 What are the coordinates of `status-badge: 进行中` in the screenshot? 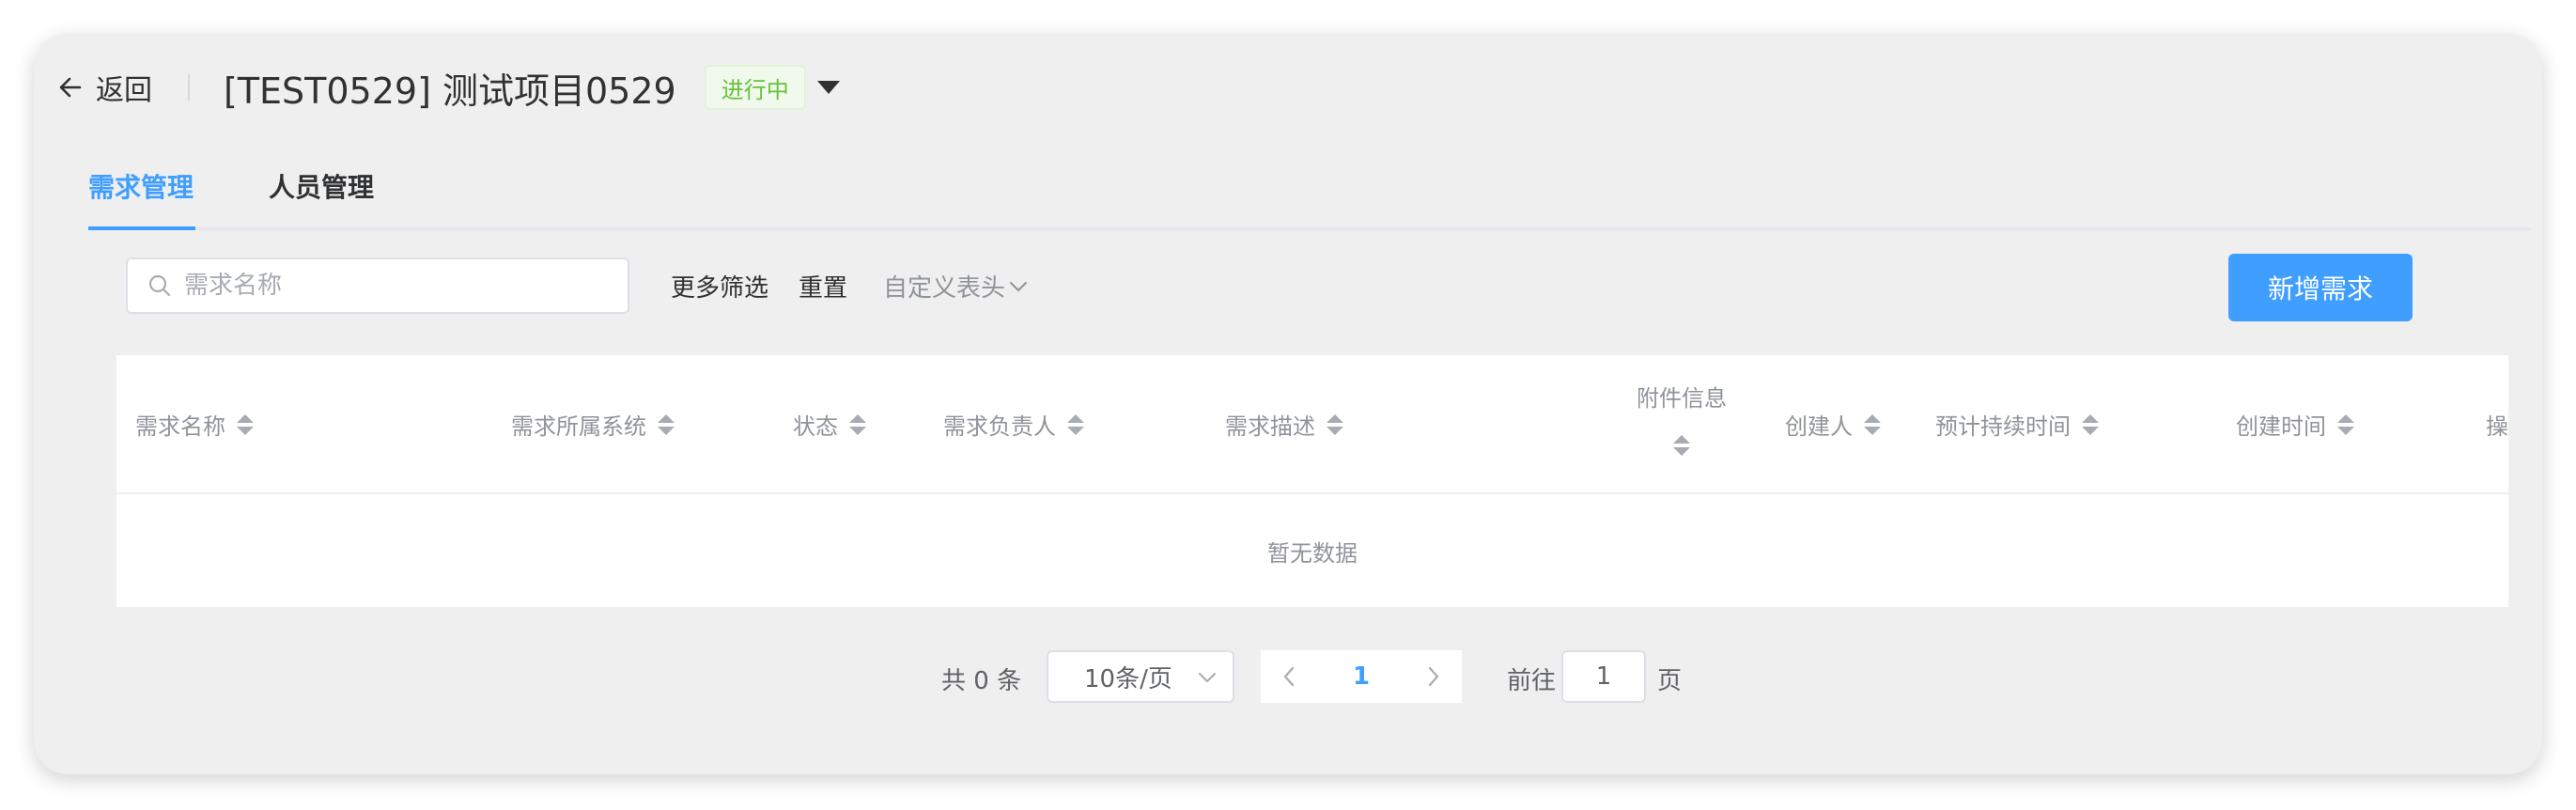 It's located at (755, 87).